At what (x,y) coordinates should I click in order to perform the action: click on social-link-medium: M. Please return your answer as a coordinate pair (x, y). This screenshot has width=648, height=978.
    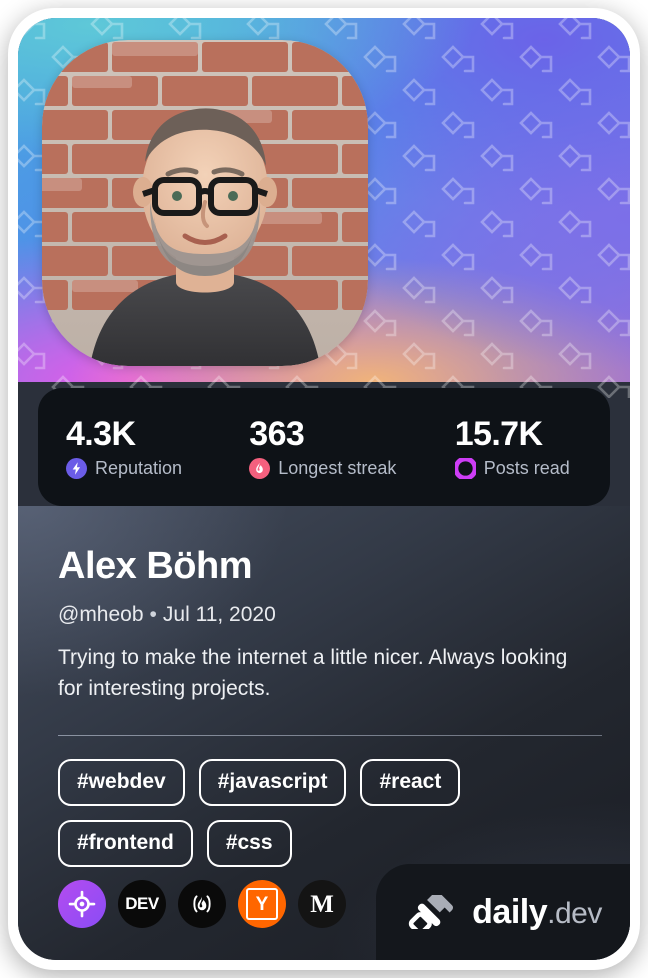
    Looking at the image, I should click on (322, 904).